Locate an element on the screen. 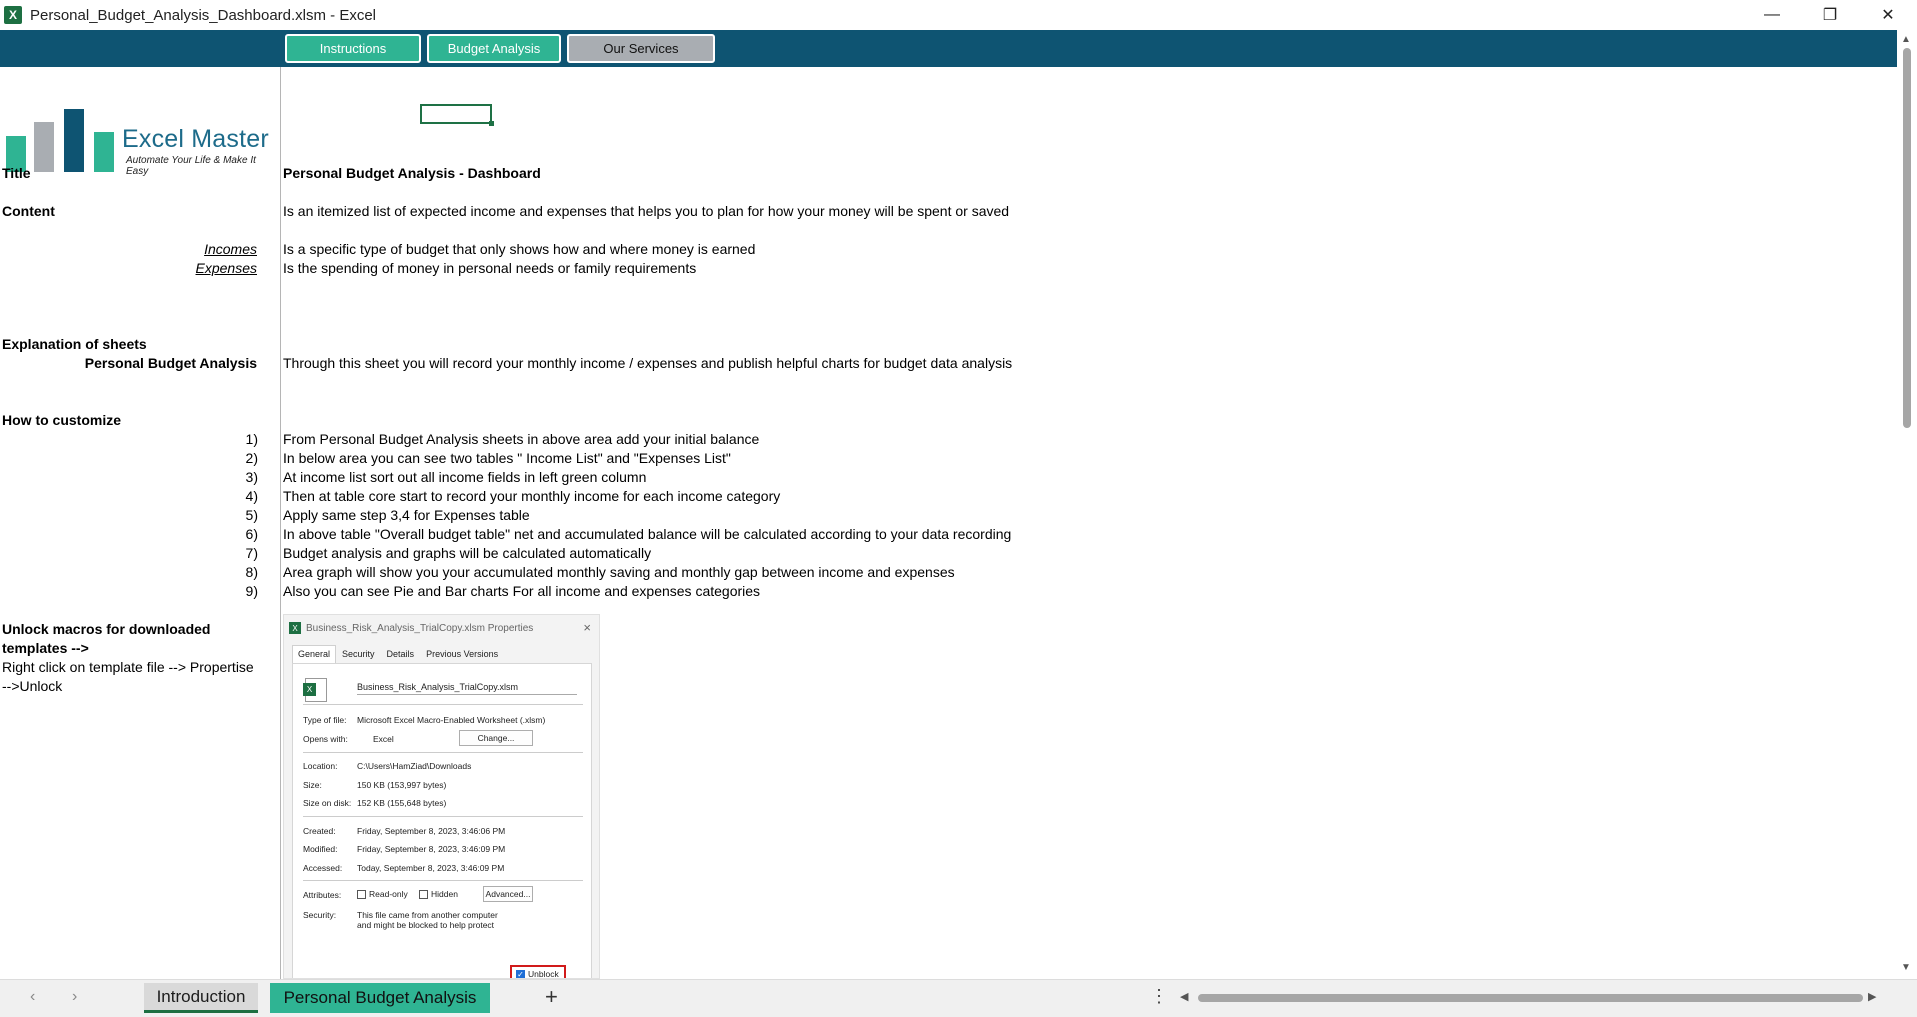  step-number: 2) is located at coordinates (251, 458).